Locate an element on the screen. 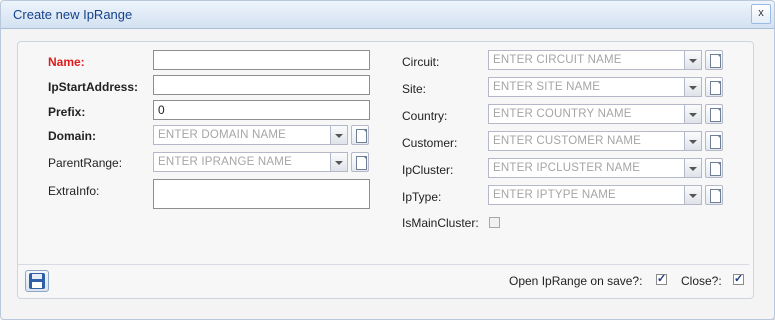 This screenshot has width=775, height=320. parentrange-label: ParentRange: is located at coordinates (85, 163).